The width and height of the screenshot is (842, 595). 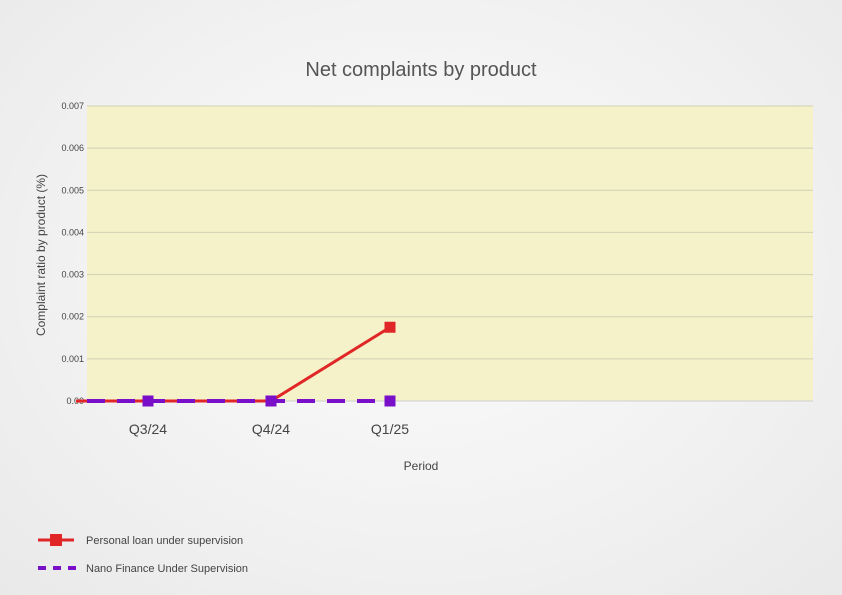 I want to click on chart-title: Net complaints by product, so click(x=421, y=70).